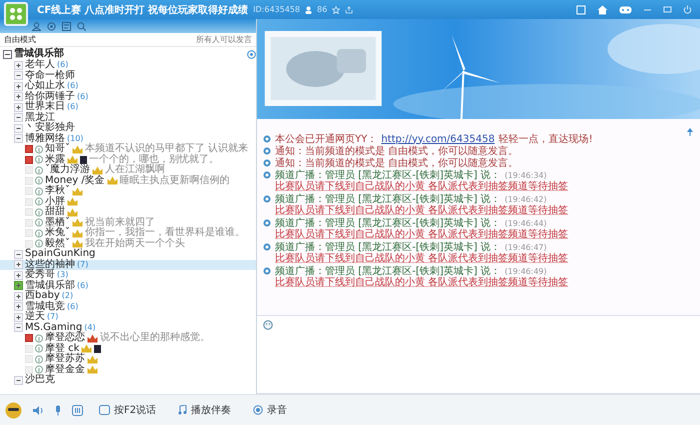 The width and height of the screenshot is (700, 425). Describe the element at coordinates (667, 9) in the screenshot. I see `maximize-icon` at that location.